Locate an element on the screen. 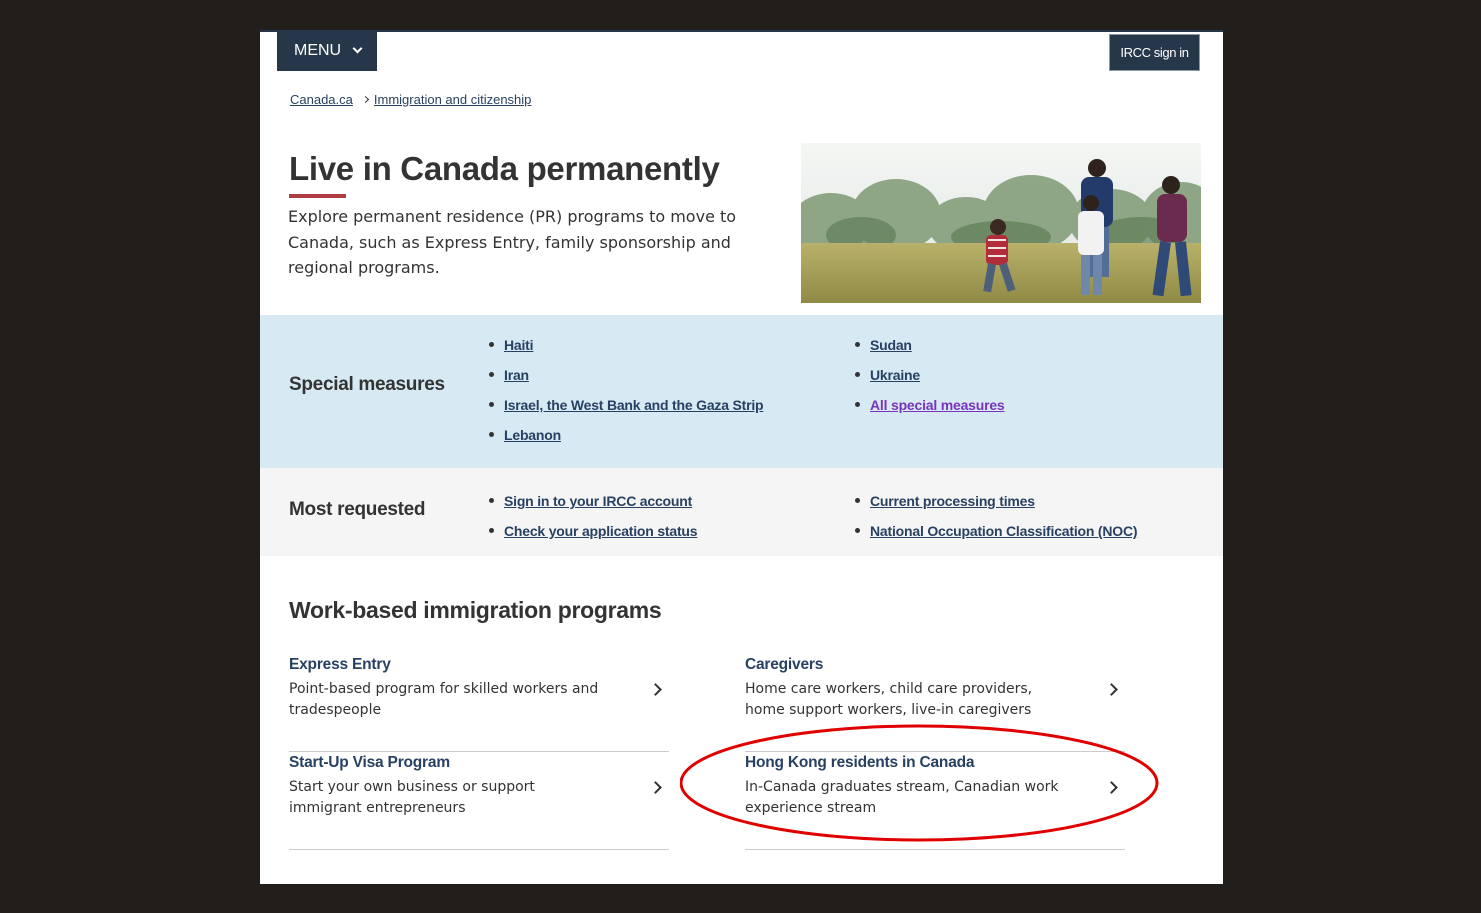 Image resolution: width=1481 pixels, height=913 pixels. ircc-sign-in-button: IRCC sign in is located at coordinates (1154, 52).